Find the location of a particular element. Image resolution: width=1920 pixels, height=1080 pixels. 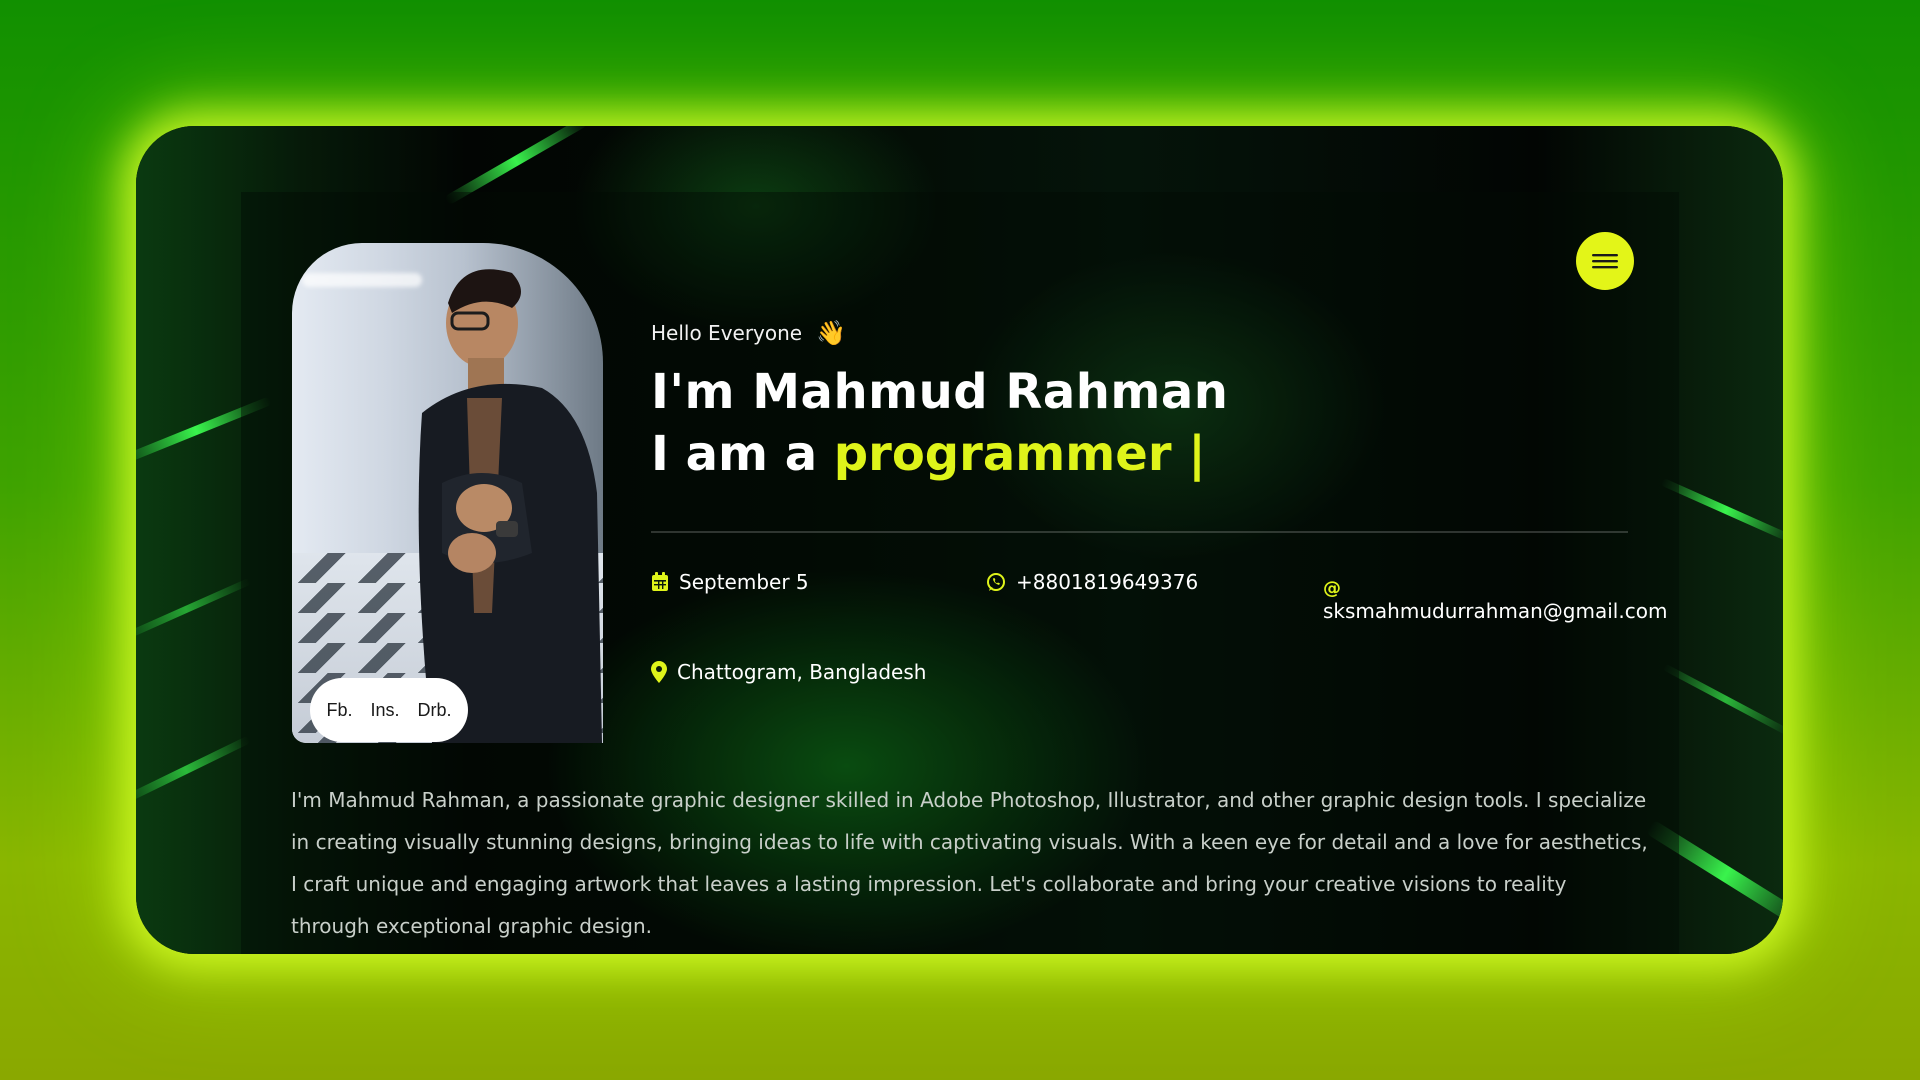

facebook-link: Fb. is located at coordinates (339, 710).